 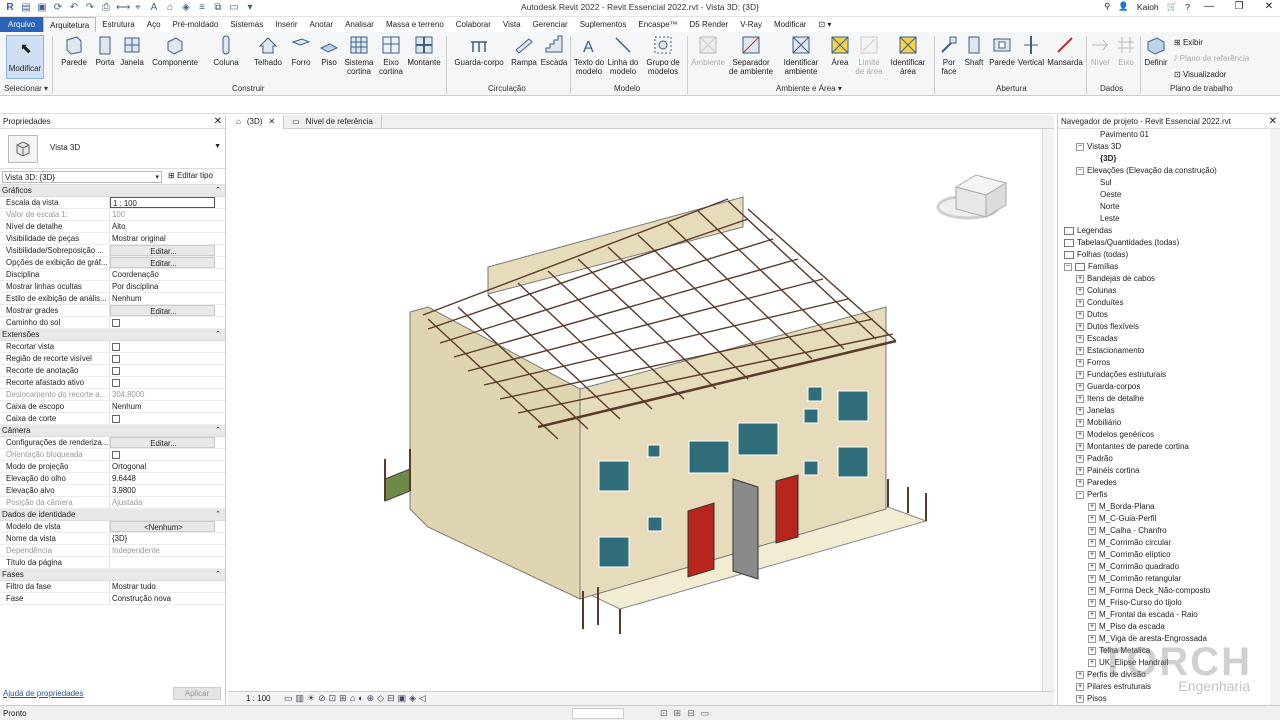 I want to click on floor-button: Piso, so click(x=329, y=50).